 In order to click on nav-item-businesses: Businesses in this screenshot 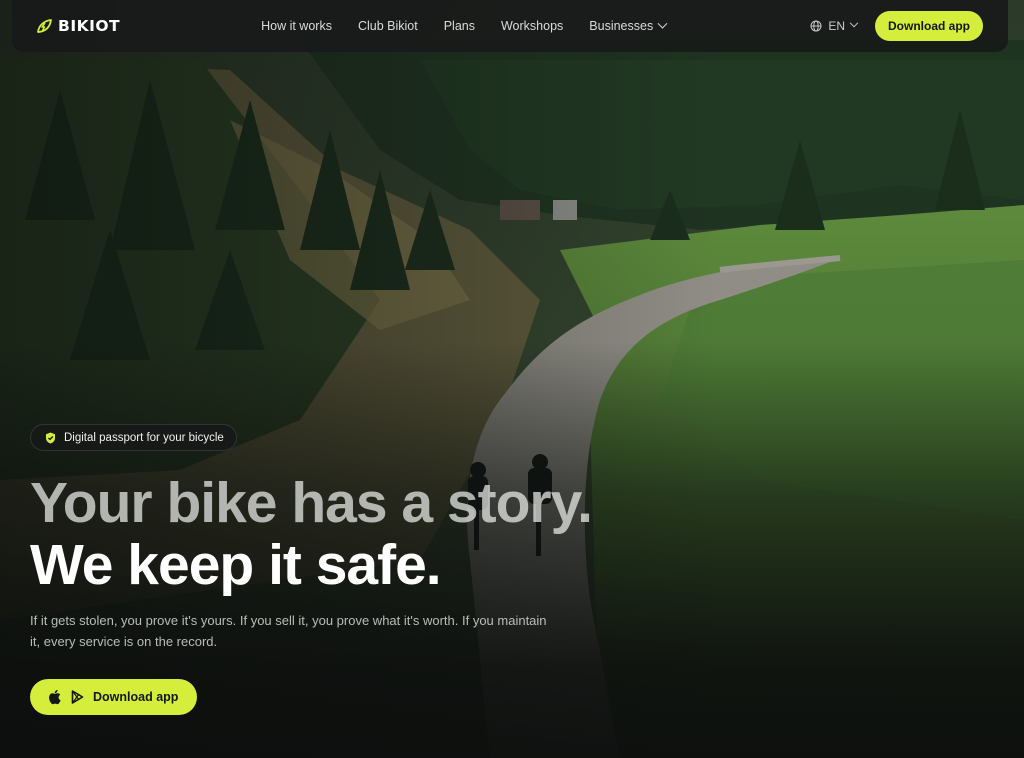, I will do `click(628, 25)`.